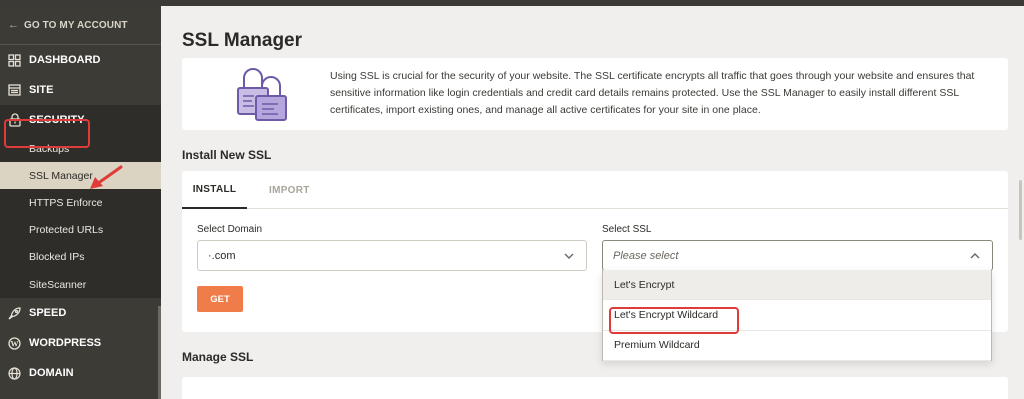 This screenshot has width=1024, height=399. I want to click on sub-item-https-enforce: HTTPS Enforce, so click(80, 202).